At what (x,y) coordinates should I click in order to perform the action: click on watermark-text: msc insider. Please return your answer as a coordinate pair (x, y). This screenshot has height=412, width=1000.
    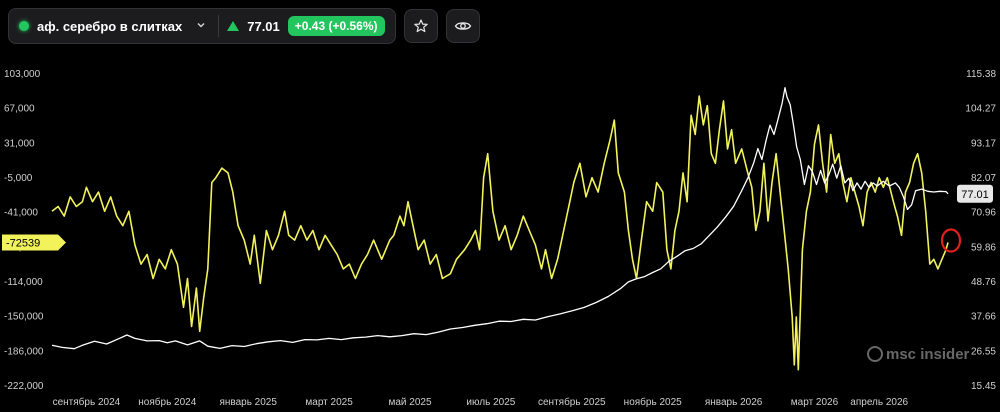
    Looking at the image, I should click on (928, 354).